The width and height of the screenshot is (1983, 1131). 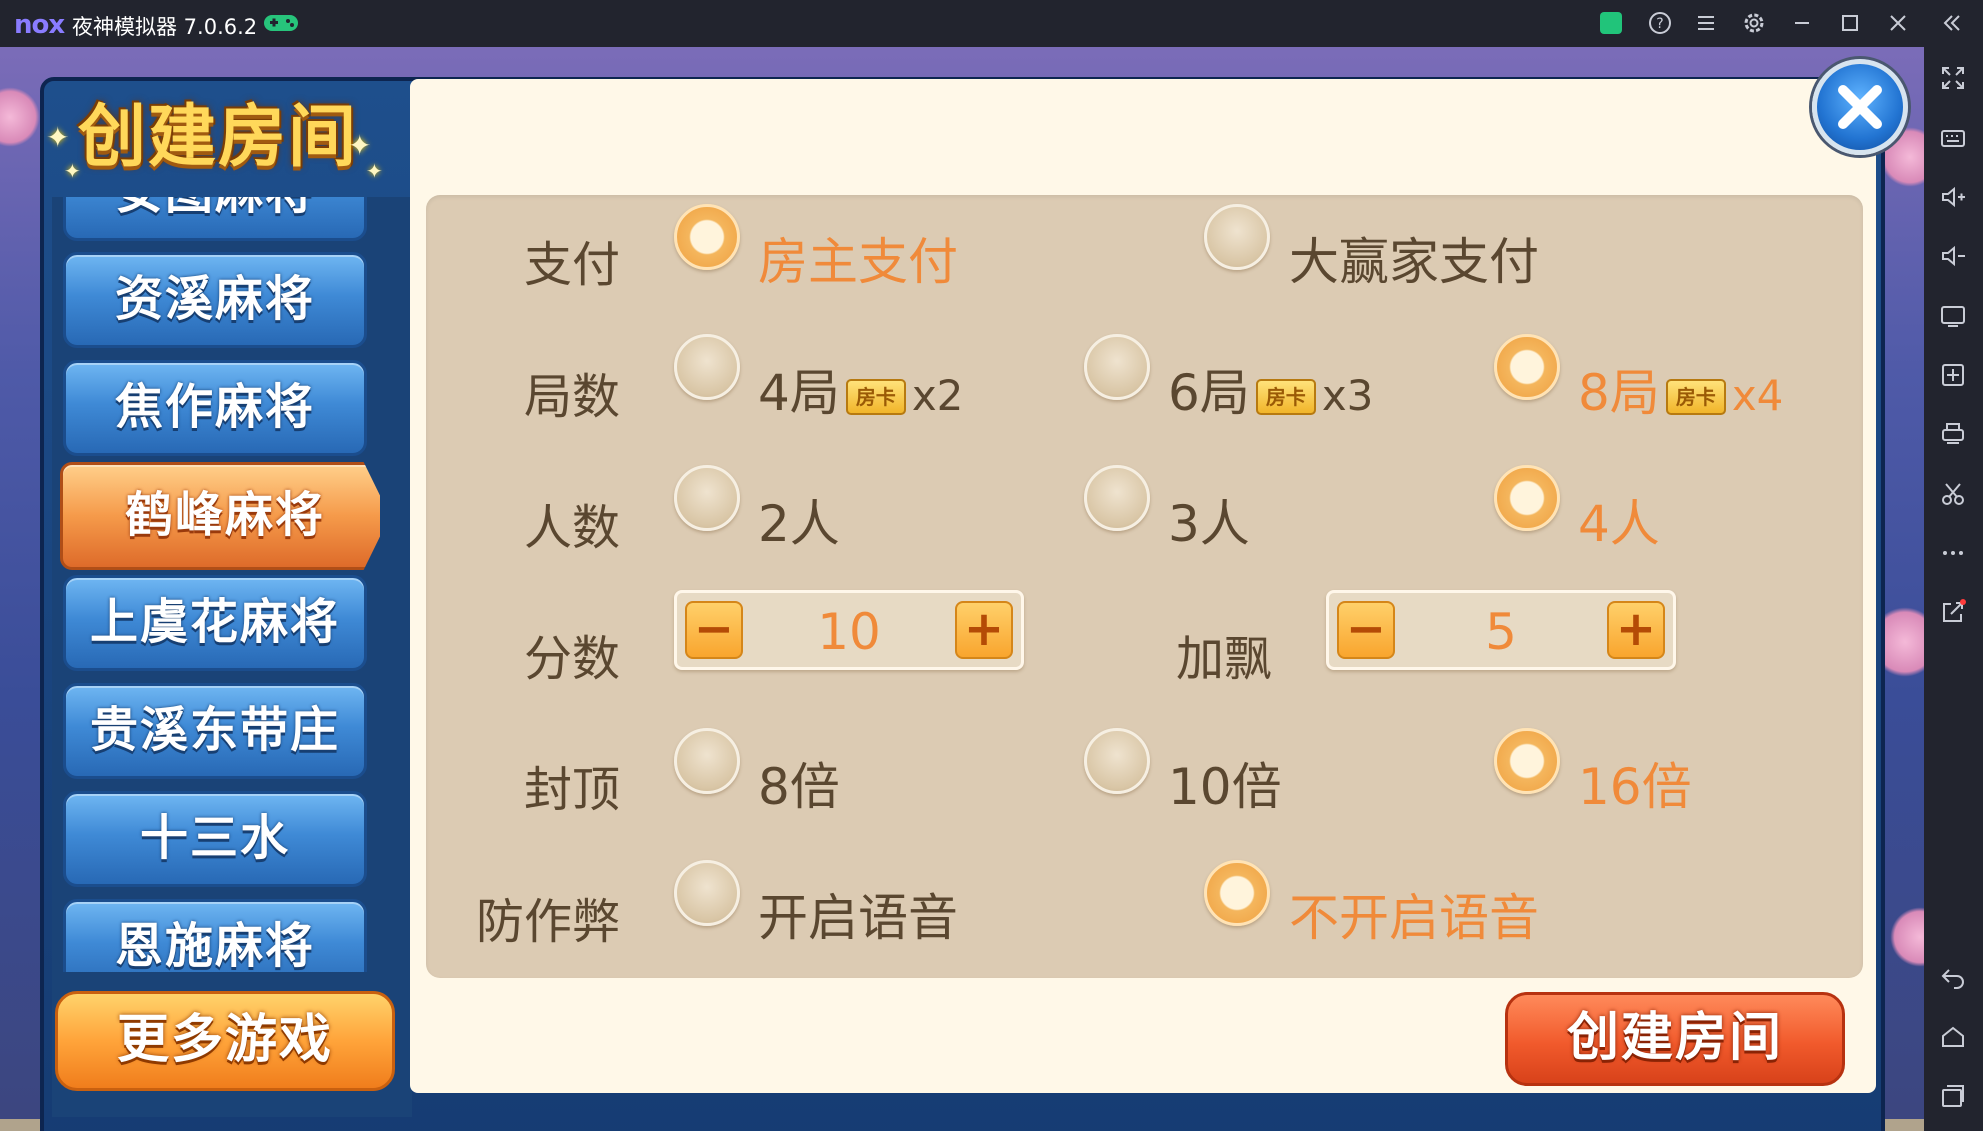 I want to click on game-item-selected: 鹤峰麻将, so click(x=220, y=516).